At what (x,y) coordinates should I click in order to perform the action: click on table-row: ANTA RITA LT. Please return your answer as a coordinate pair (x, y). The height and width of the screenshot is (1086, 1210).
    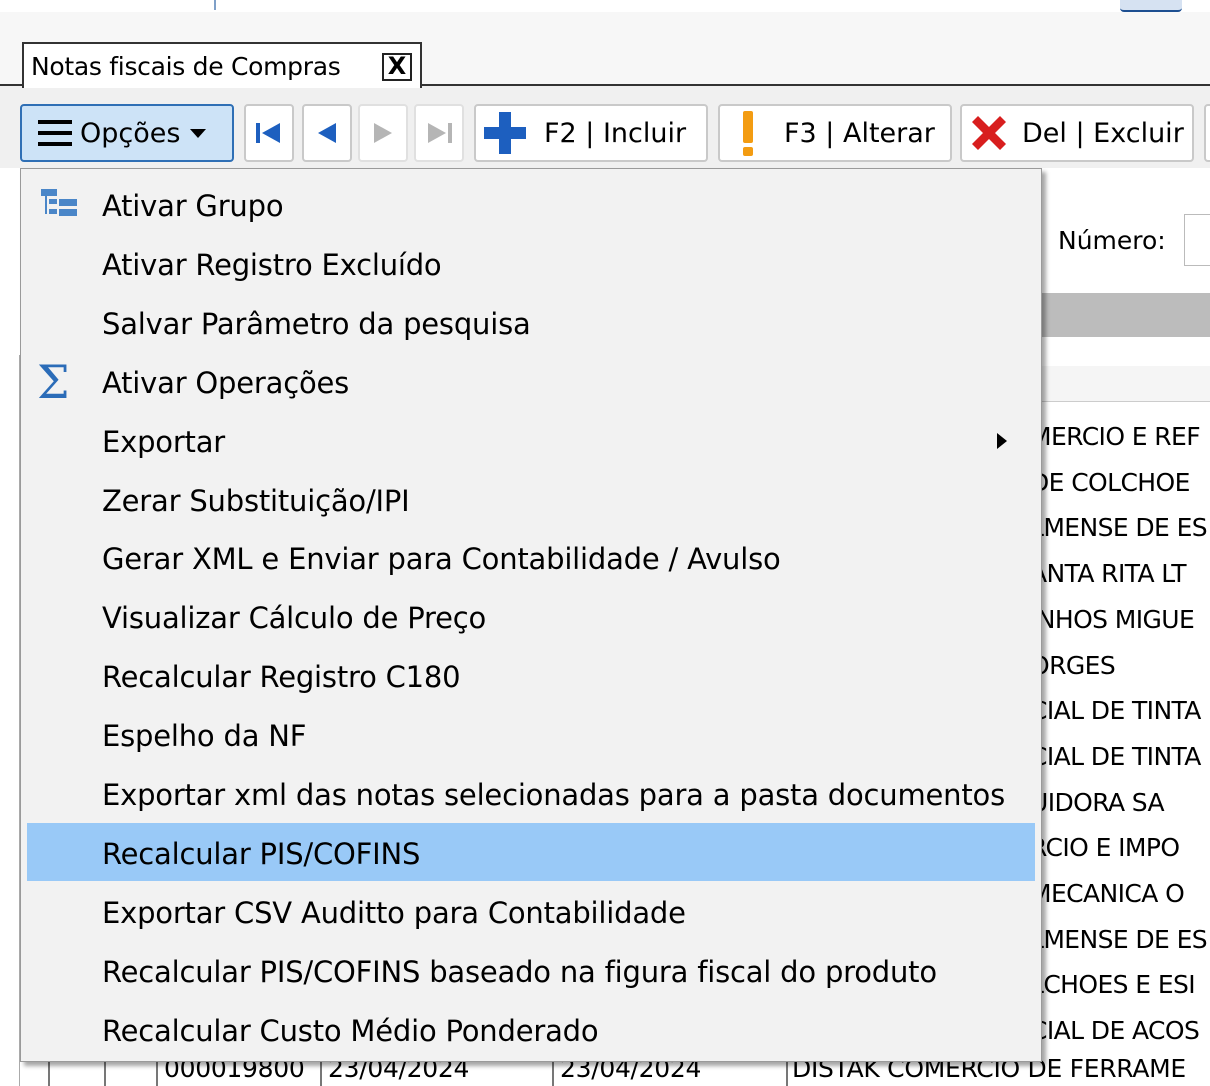
    Looking at the image, I should click on (1108, 573).